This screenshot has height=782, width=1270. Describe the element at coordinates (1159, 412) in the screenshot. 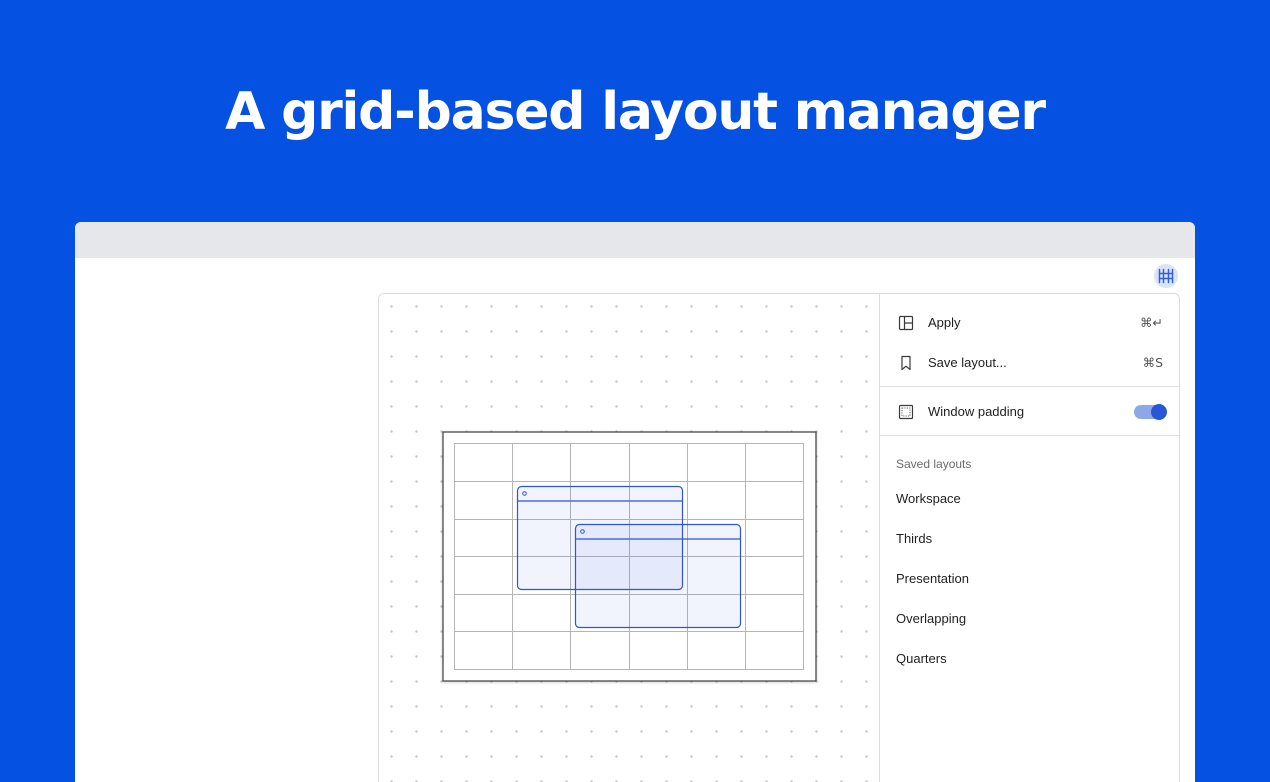

I see `toggle-knob` at that location.